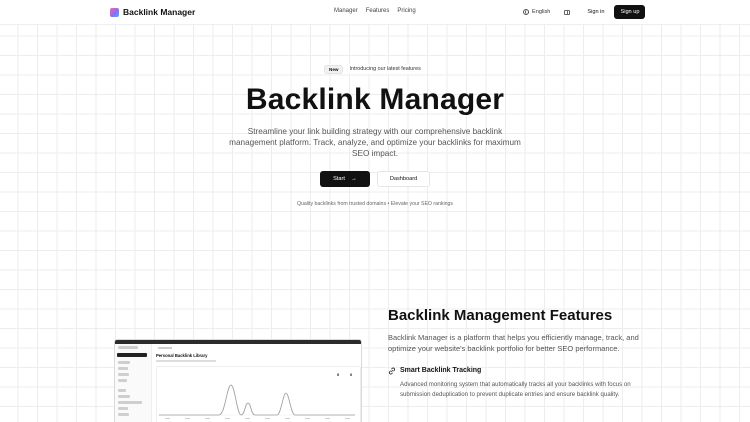 This screenshot has width=750, height=422. I want to click on brand: Backlink Manager, so click(152, 12).